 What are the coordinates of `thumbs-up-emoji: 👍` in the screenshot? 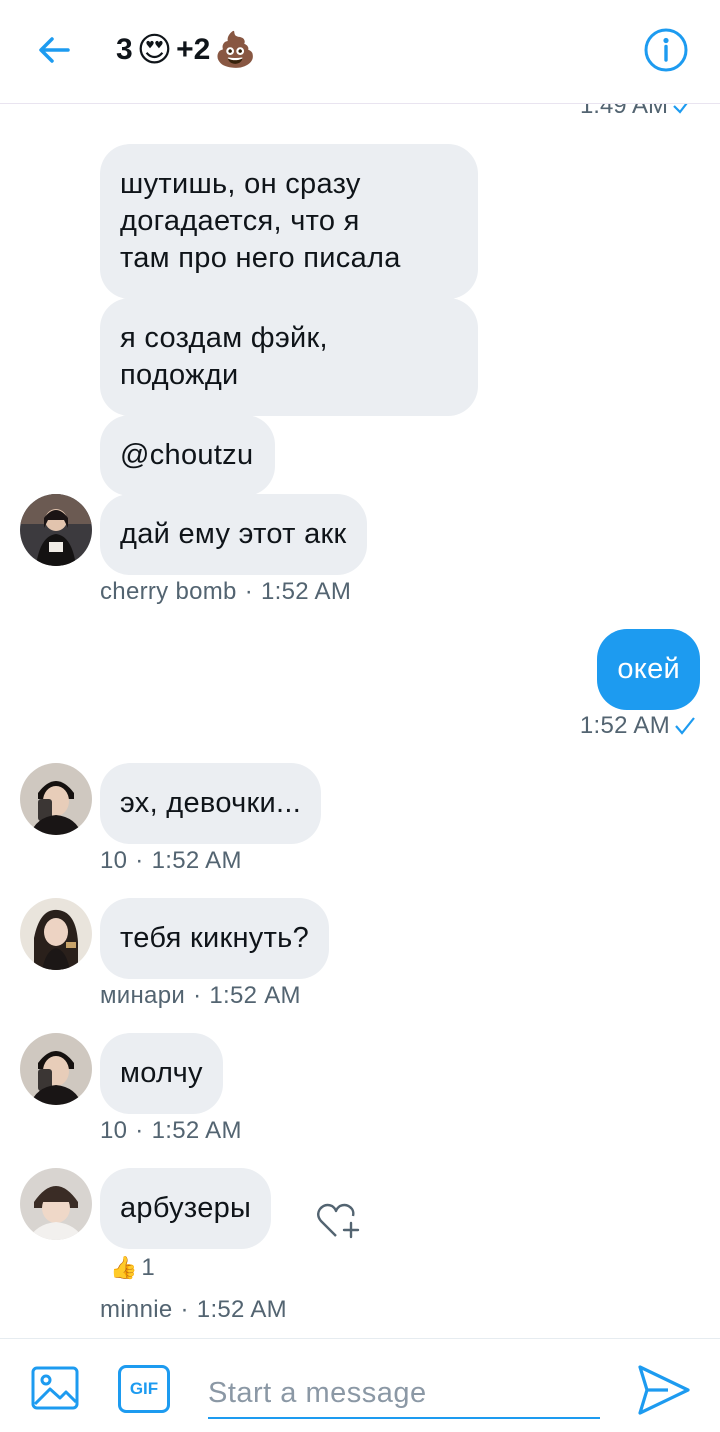 It's located at (124, 1268).